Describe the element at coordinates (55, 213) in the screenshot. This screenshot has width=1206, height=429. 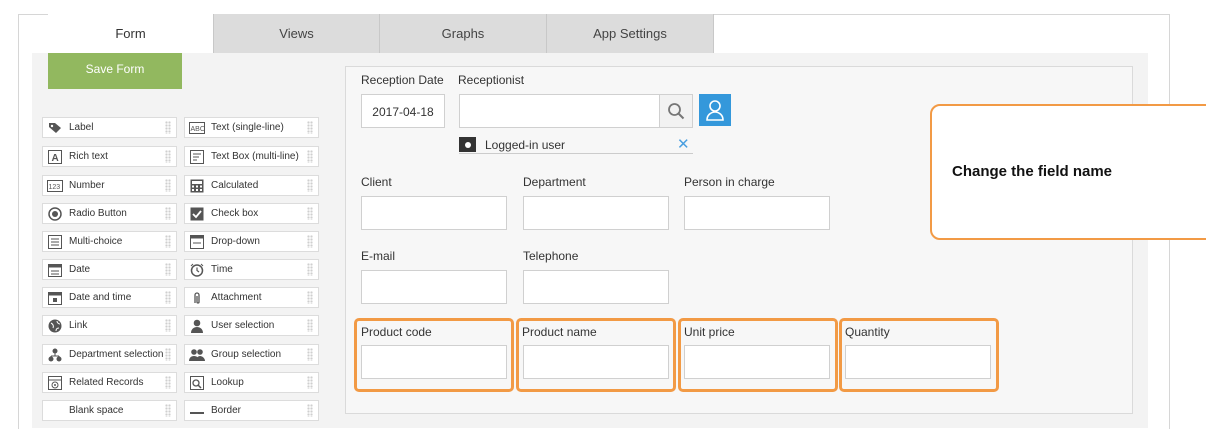
I see `radio-icon` at that location.